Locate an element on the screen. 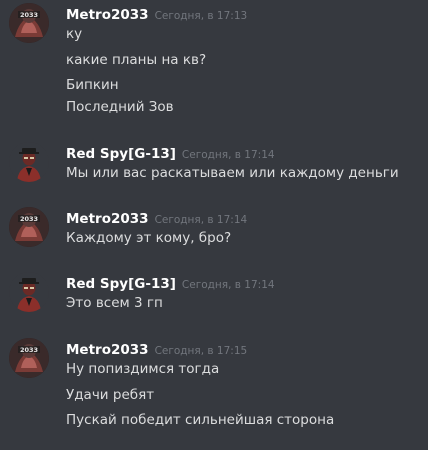  message-text: Ну попиздимся тогда is located at coordinates (143, 369).